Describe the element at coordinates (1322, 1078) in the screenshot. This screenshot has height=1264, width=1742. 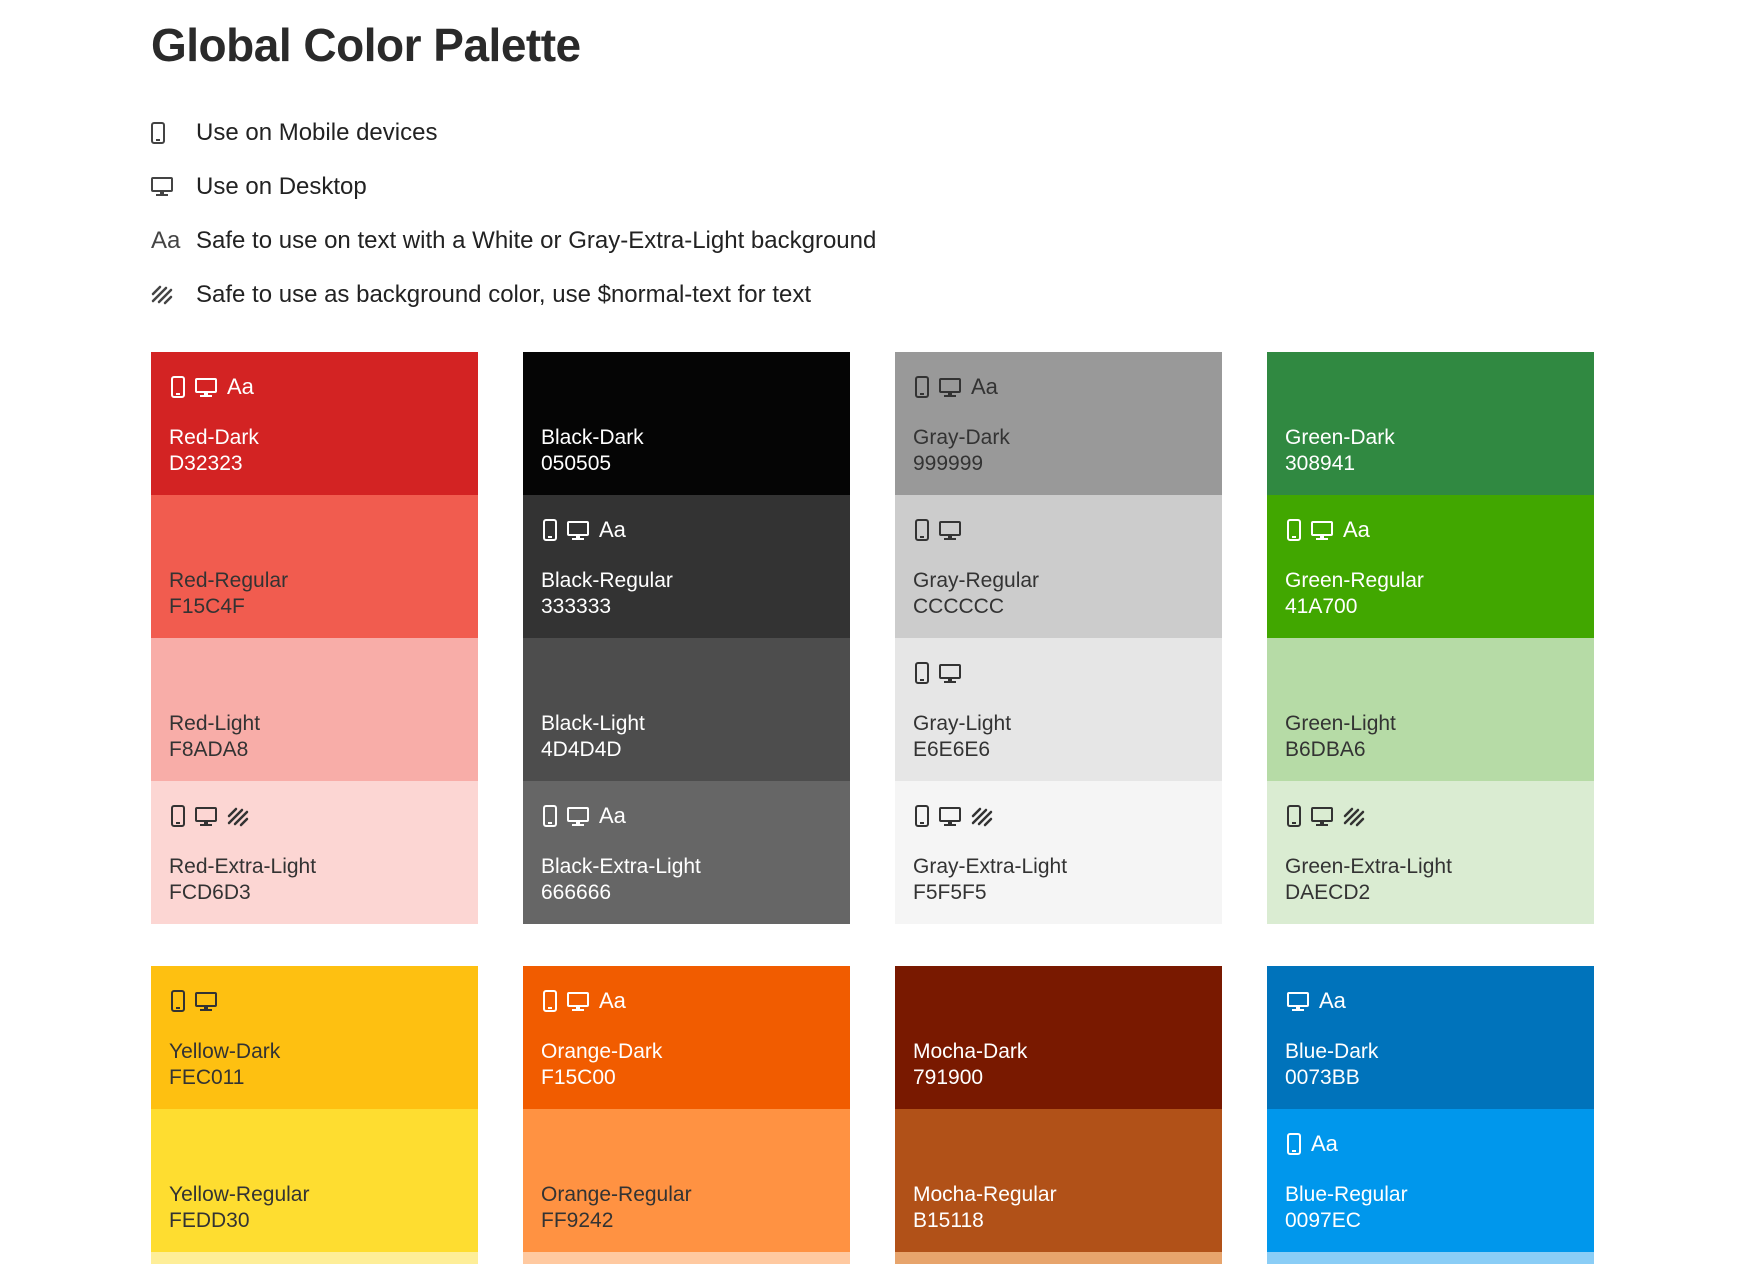
I see `swatch-hex: 0073BB` at that location.